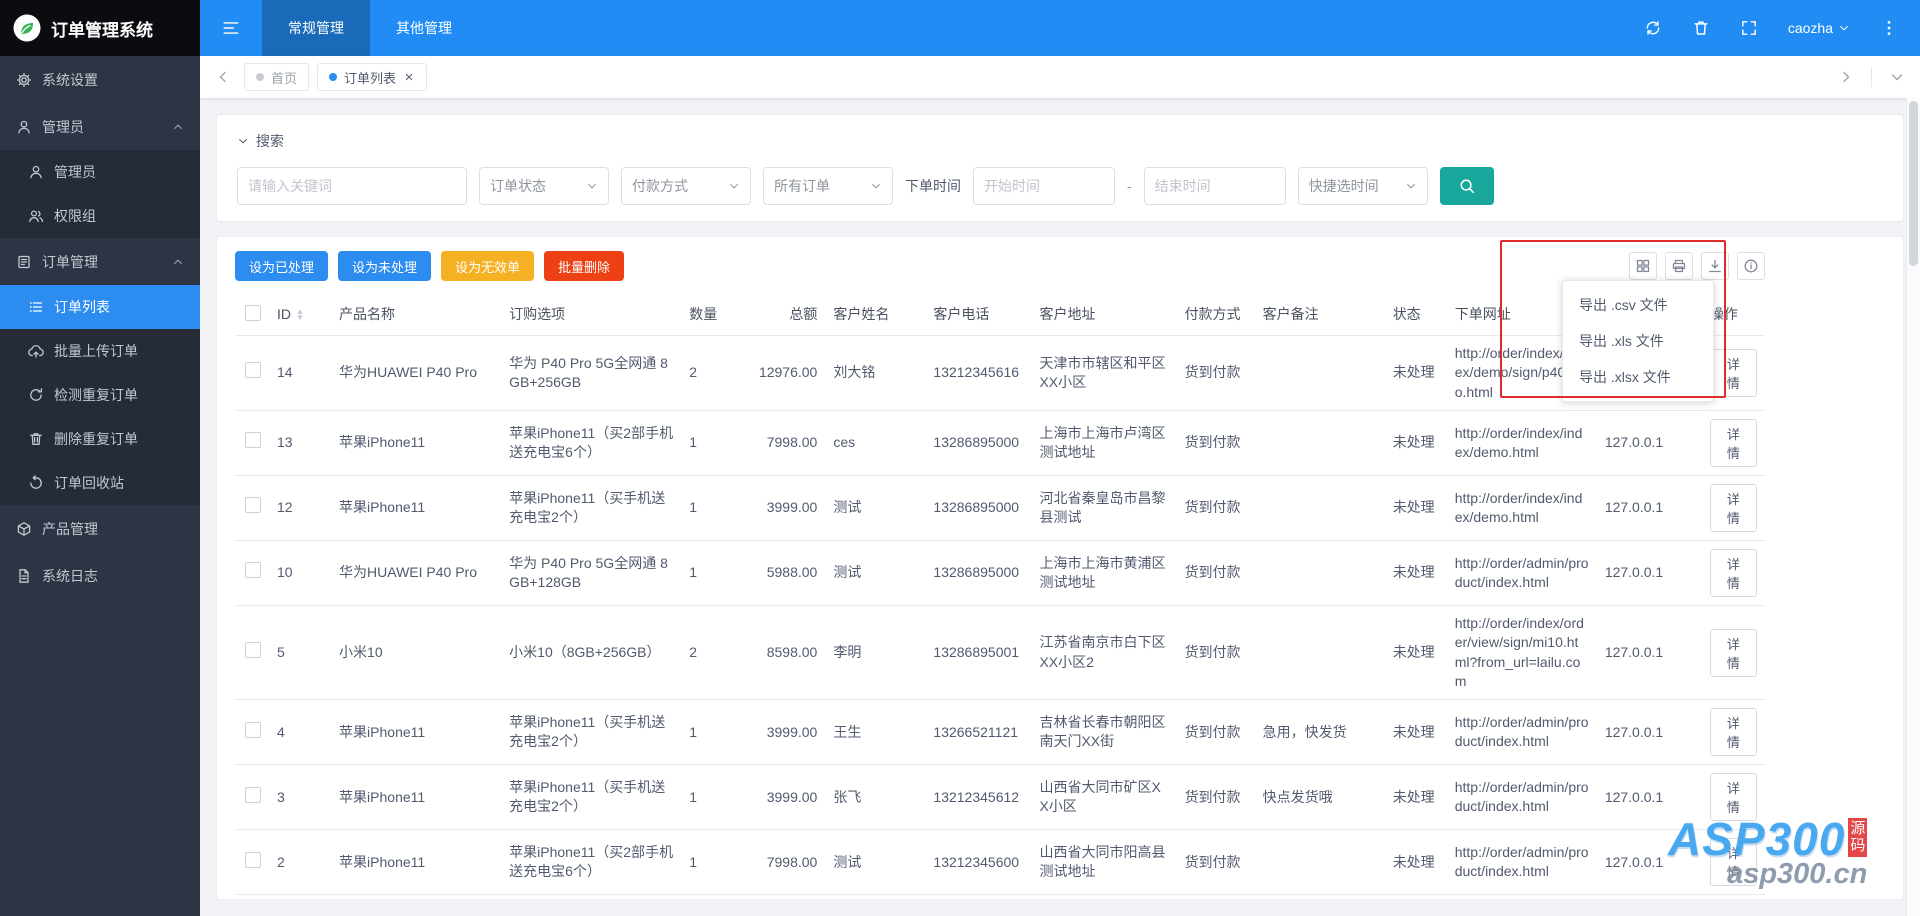  I want to click on cell-name: 王生, so click(875, 732).